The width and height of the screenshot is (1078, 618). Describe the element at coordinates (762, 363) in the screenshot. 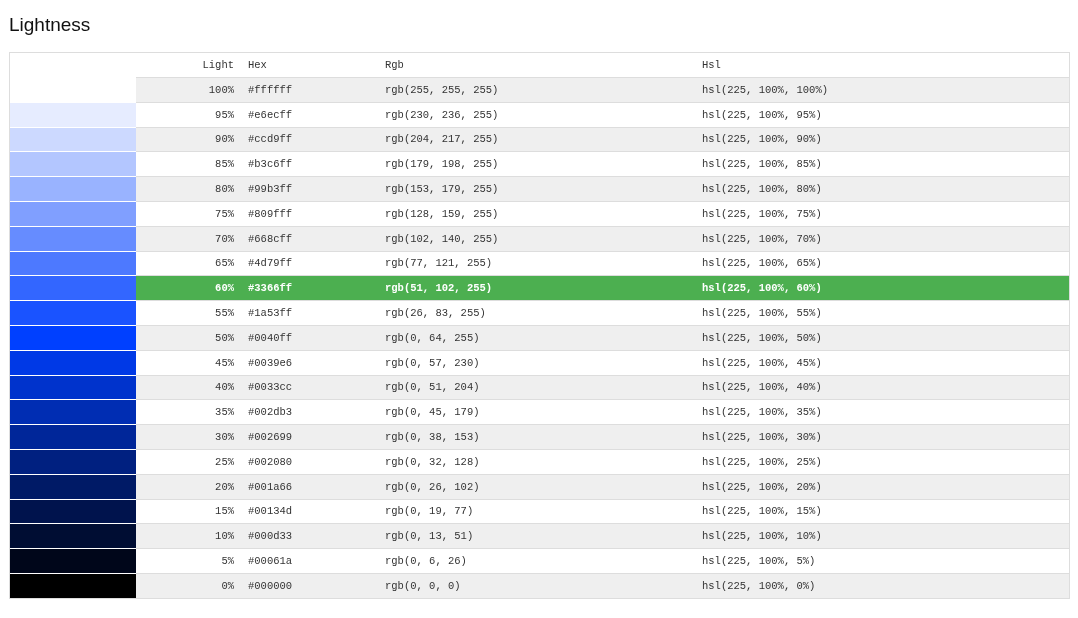

I see `table-cell-text: hsl(225, 100%, 45%)` at that location.